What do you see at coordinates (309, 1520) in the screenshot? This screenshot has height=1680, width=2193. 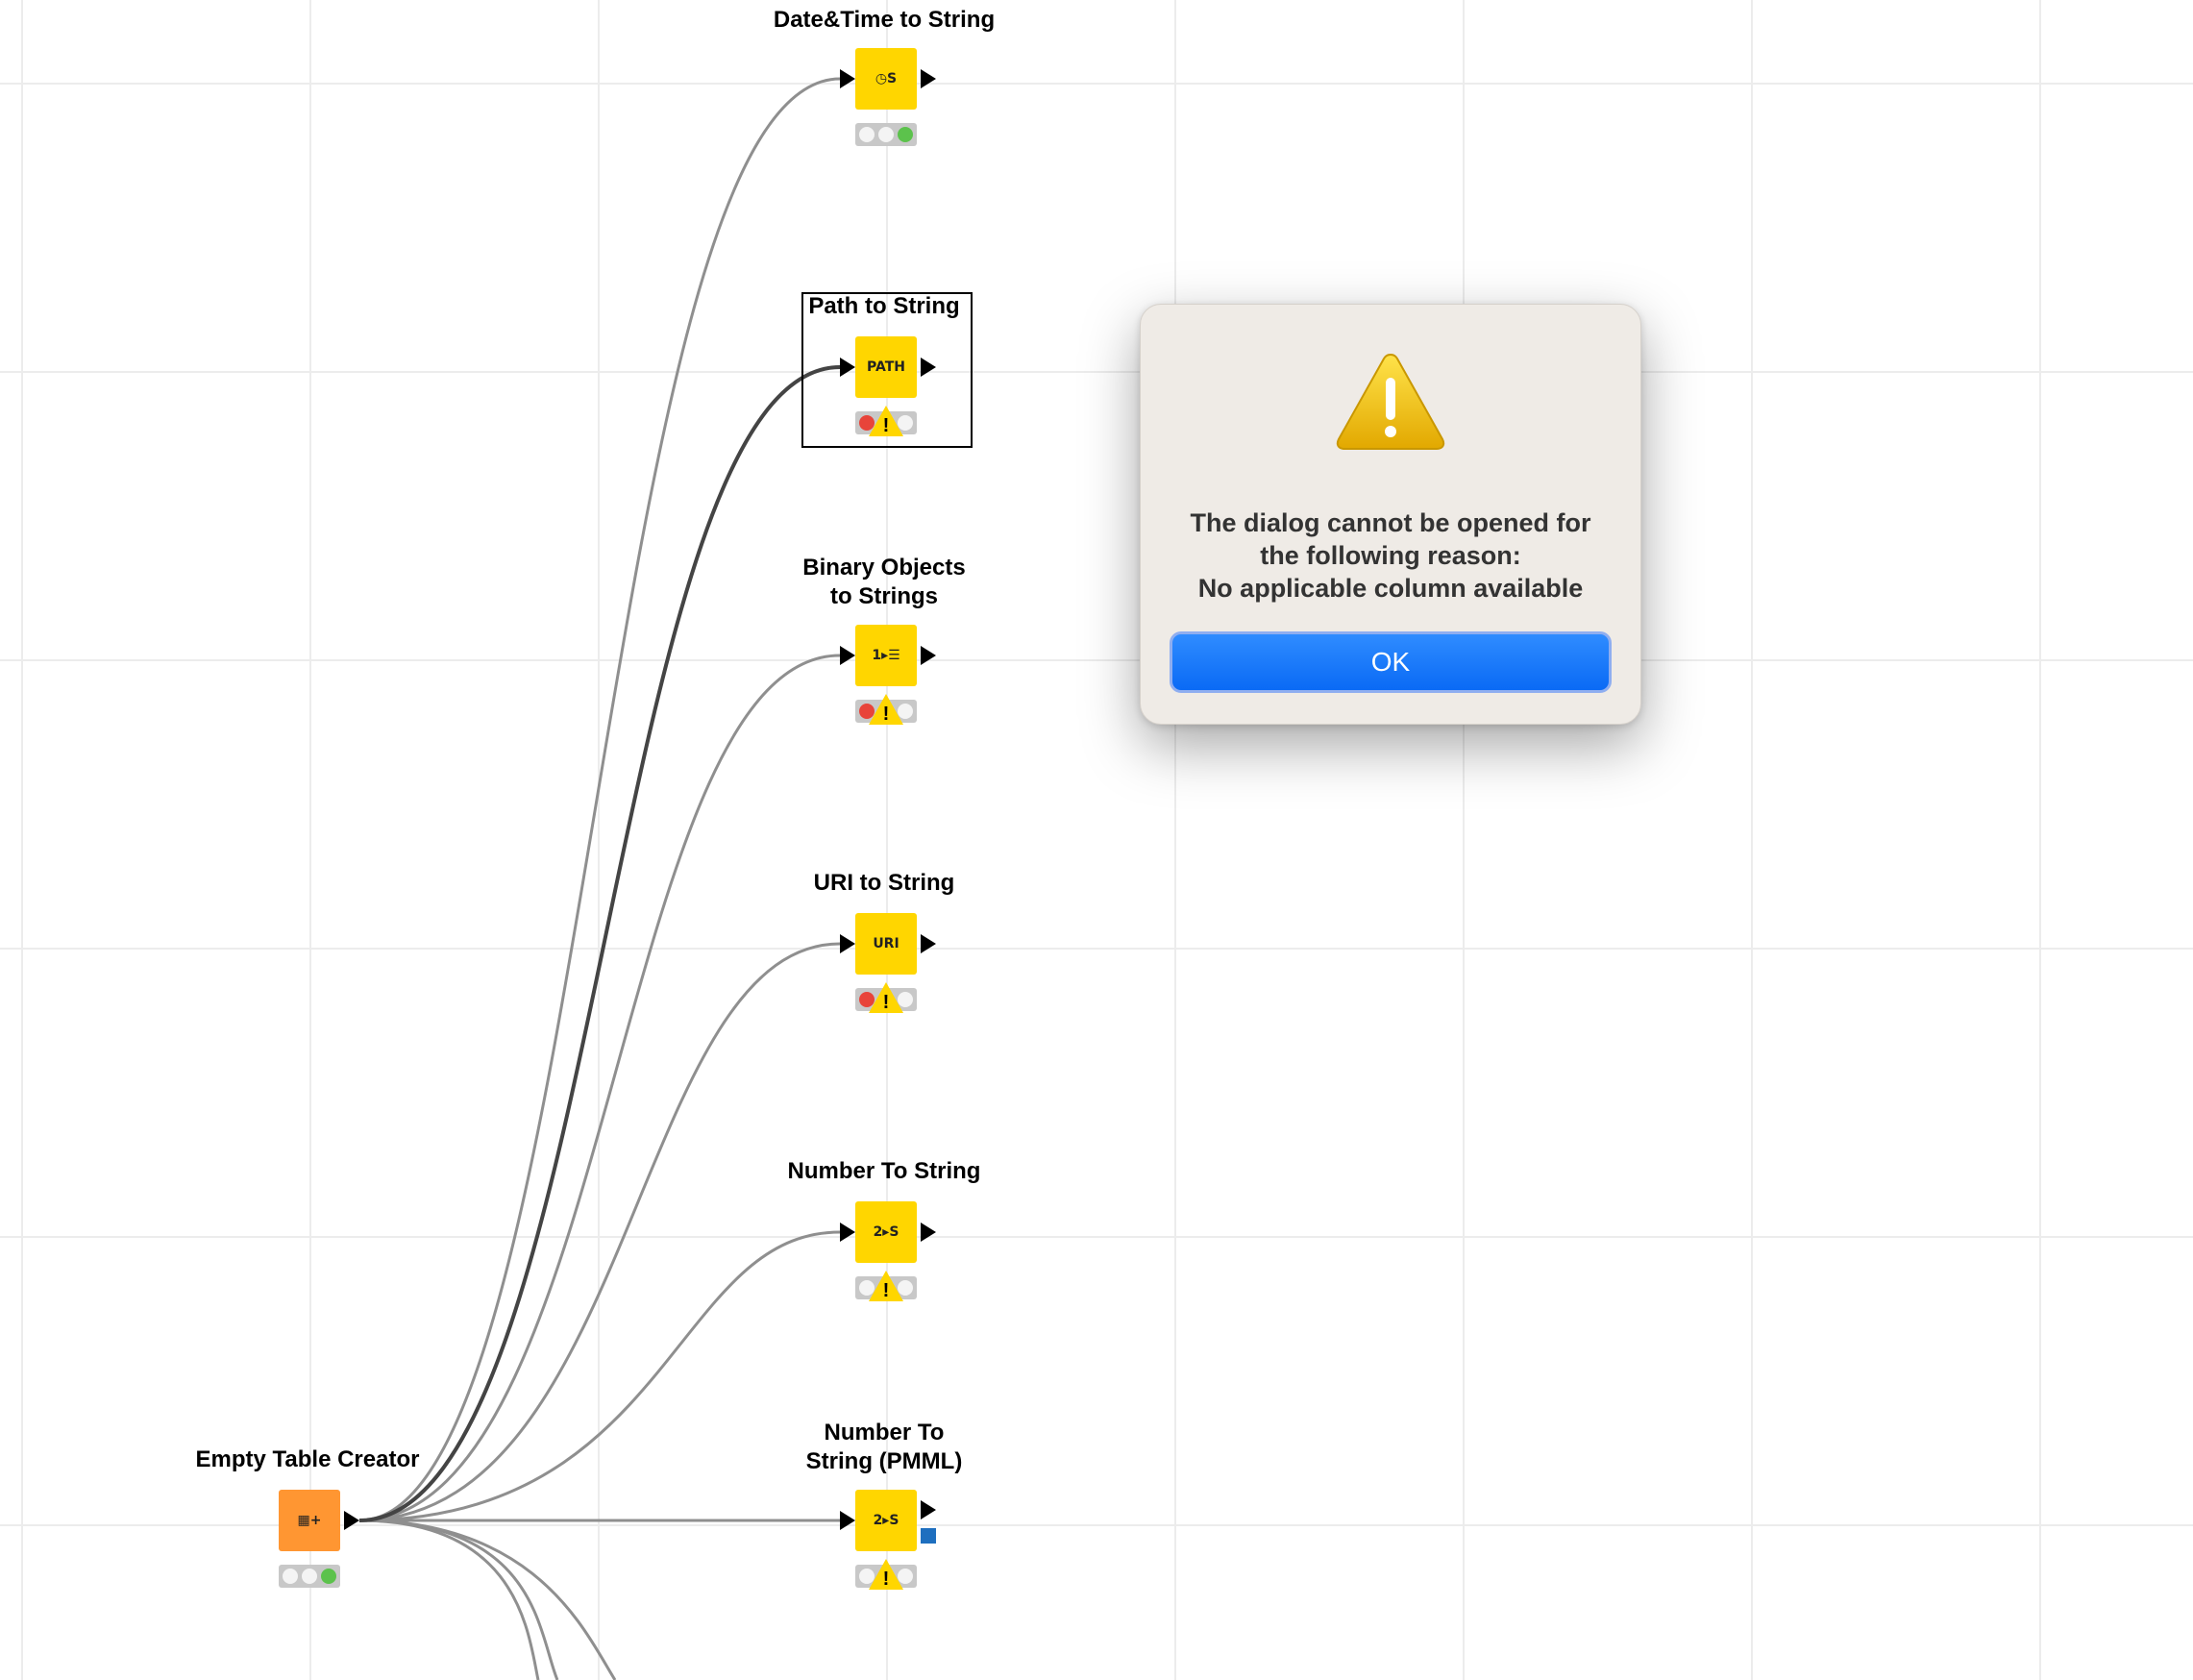 I see `table-plus-icon: ▦+` at bounding box center [309, 1520].